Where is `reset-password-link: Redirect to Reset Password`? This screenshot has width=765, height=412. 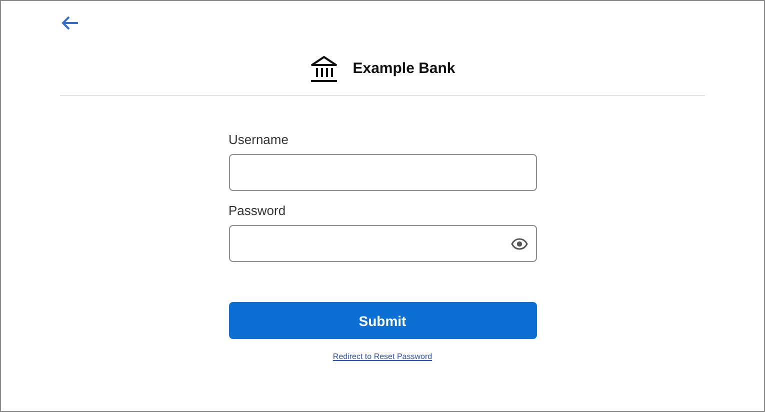 reset-password-link: Redirect to Reset Password is located at coordinates (382, 356).